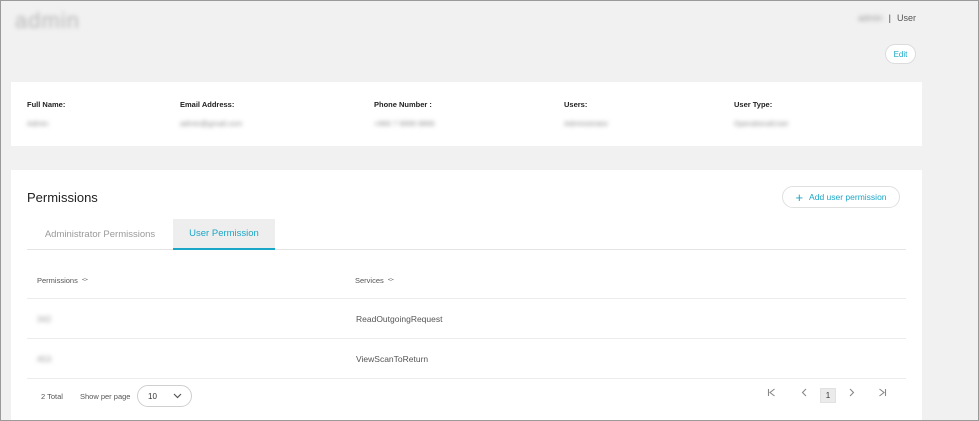 This screenshot has width=979, height=421. I want to click on table-cell-service: ReadOutgoingRequest, so click(399, 319).